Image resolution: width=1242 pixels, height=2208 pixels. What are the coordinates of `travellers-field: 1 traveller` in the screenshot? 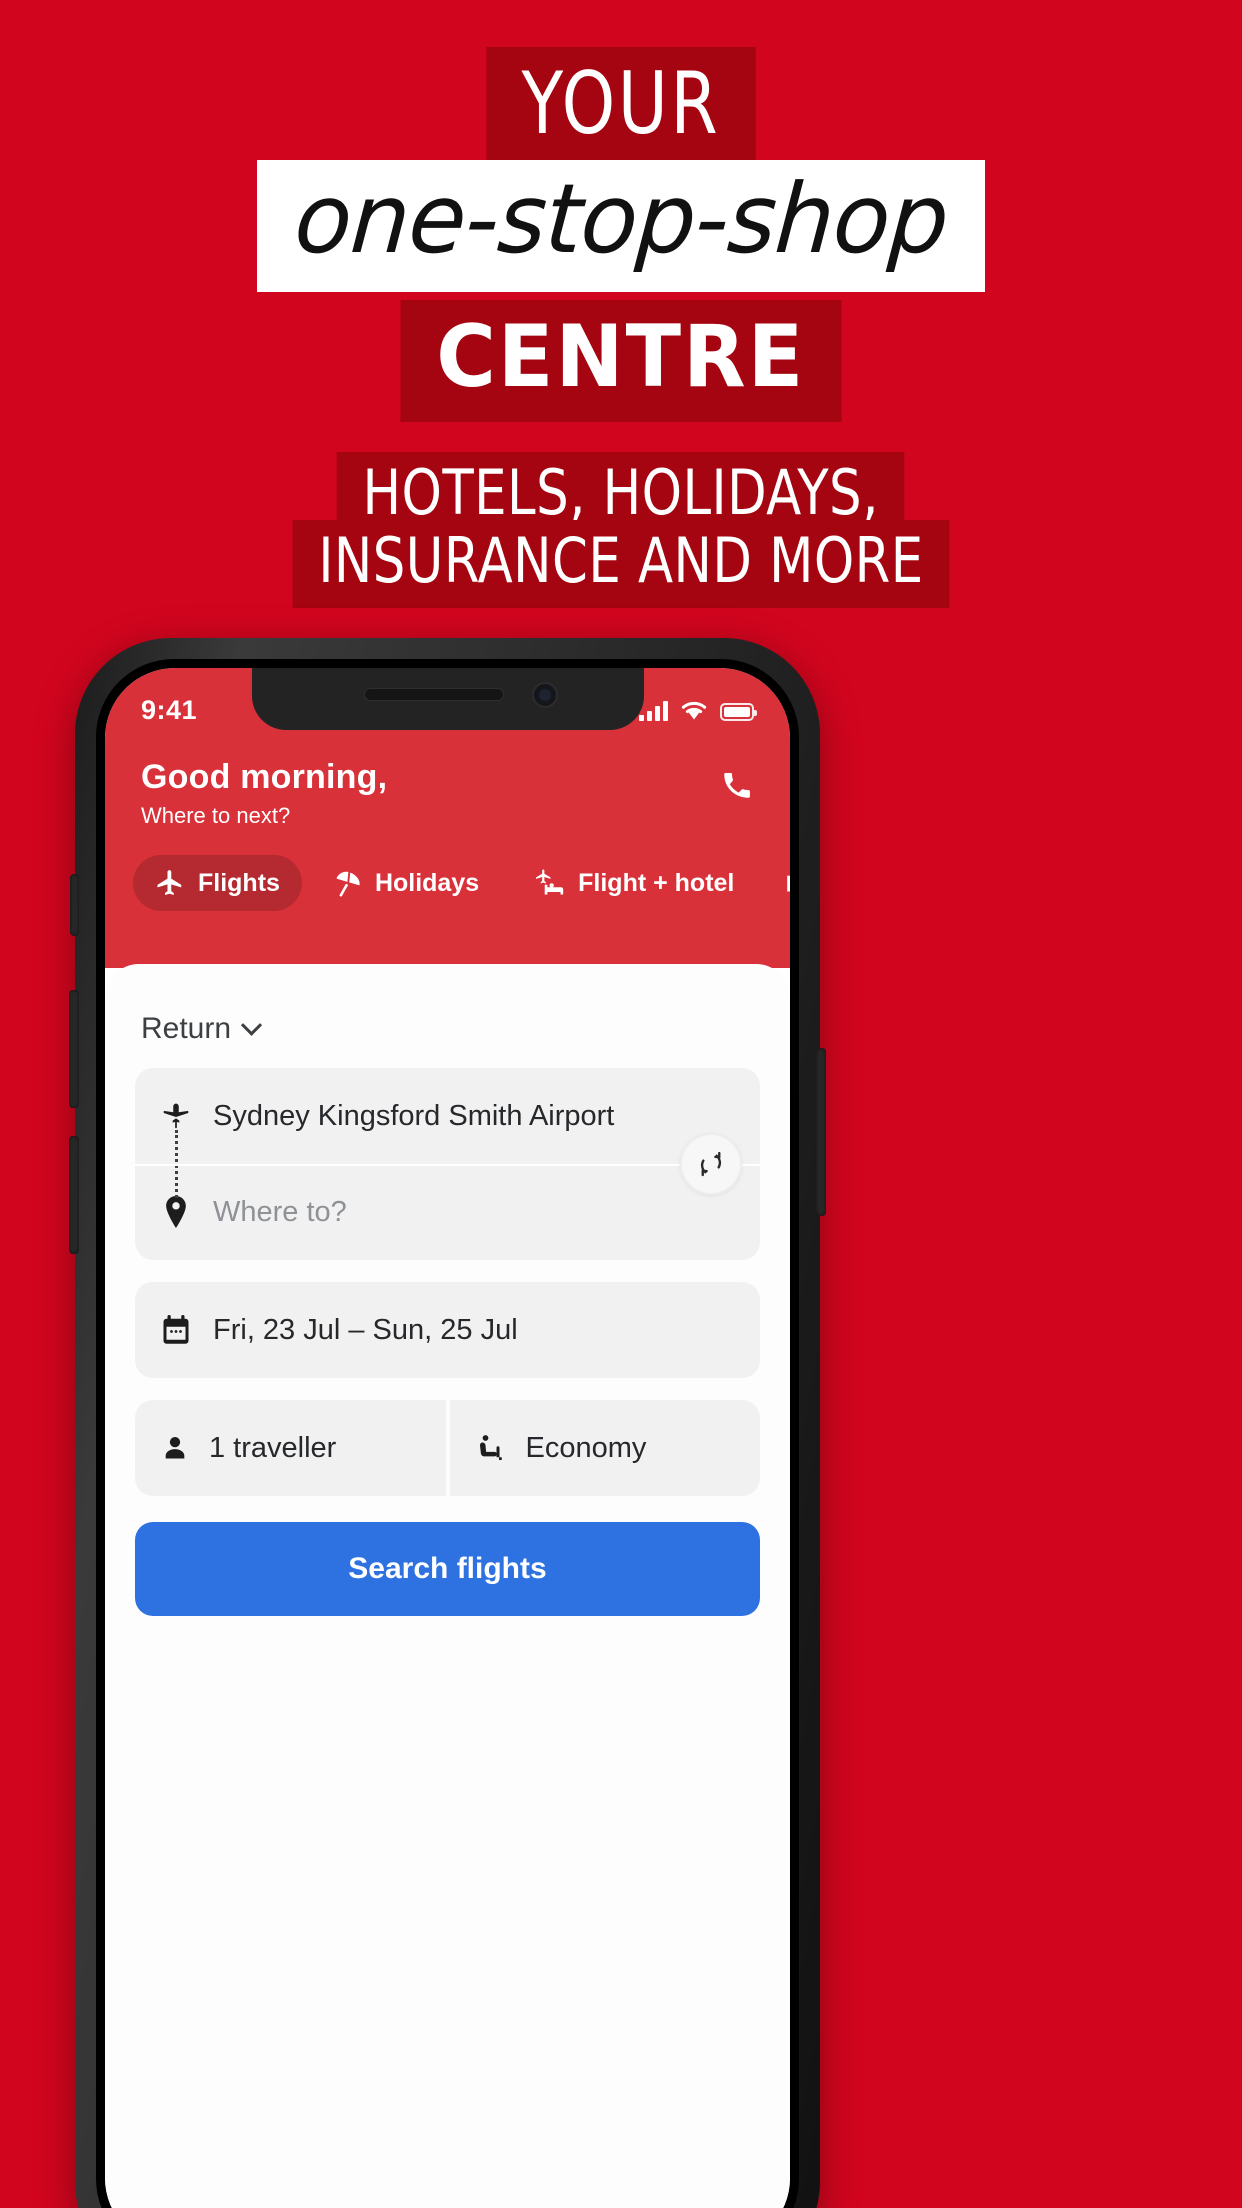 It's located at (290, 1448).